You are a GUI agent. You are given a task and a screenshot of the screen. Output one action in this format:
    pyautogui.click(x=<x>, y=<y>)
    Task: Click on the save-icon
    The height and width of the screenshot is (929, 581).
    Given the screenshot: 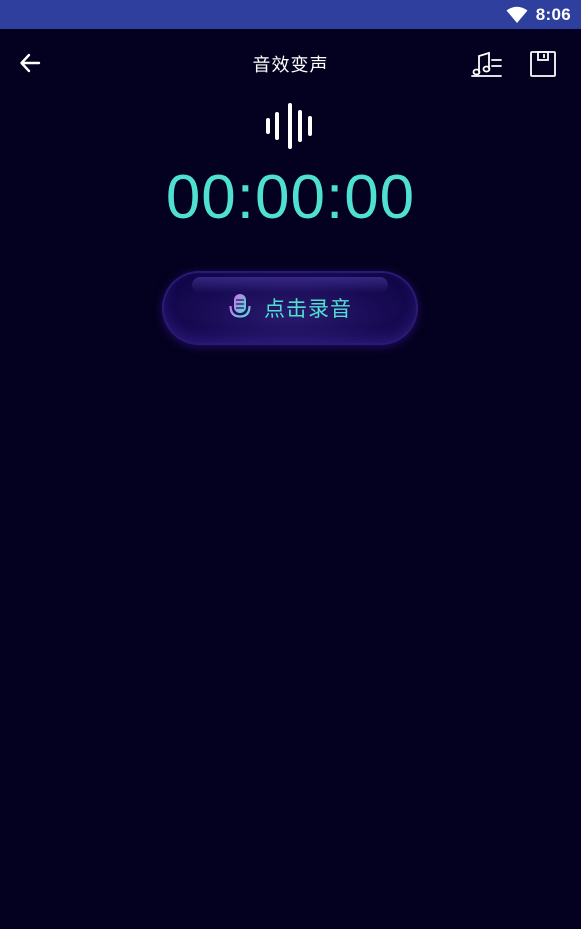 What is the action you would take?
    pyautogui.click(x=543, y=64)
    